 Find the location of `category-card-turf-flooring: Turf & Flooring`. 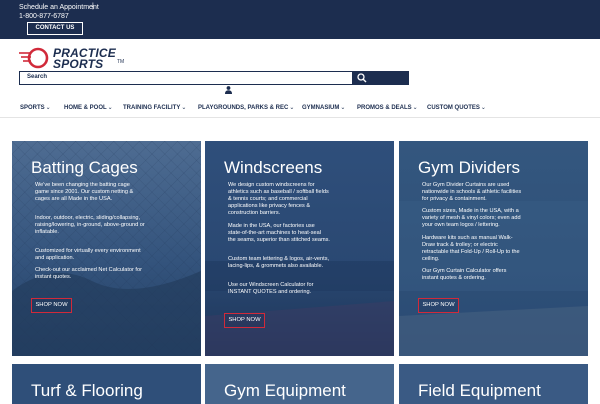

category-card-turf-flooring: Turf & Flooring is located at coordinates (106, 384).